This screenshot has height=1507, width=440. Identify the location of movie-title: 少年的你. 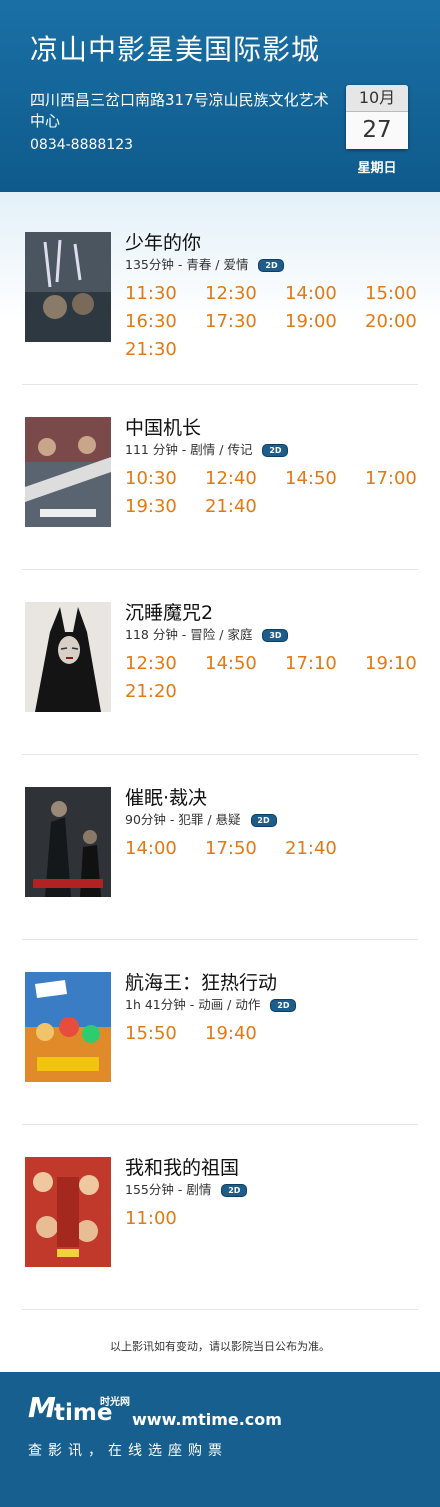
(163, 241).